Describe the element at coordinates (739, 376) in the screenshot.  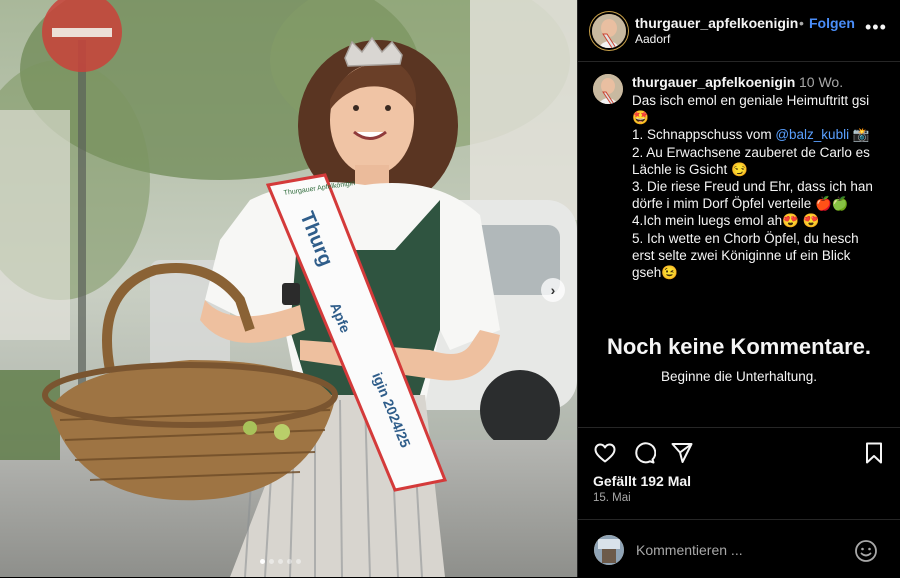
I see `no-comments-subtitle: Beginne die Unterhaltung.` at that location.